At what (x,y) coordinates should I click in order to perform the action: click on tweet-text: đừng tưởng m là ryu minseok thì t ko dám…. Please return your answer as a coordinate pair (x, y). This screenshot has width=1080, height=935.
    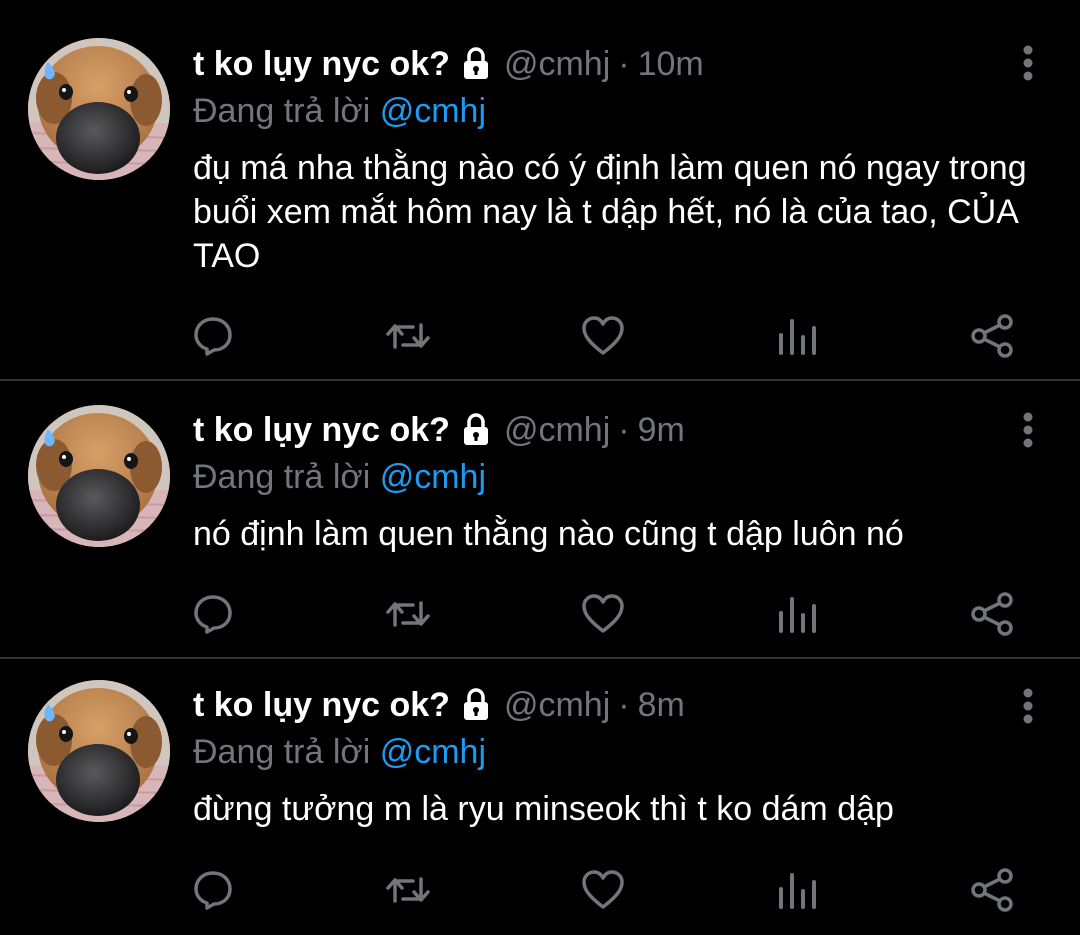
    Looking at the image, I should click on (543, 809).